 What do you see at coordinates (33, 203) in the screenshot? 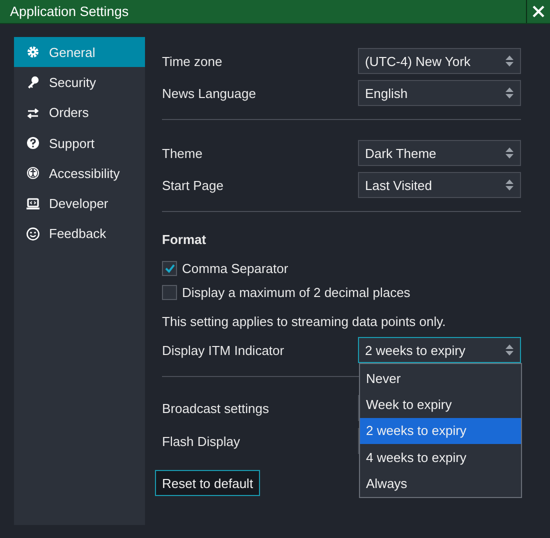
I see `laptop-icon` at bounding box center [33, 203].